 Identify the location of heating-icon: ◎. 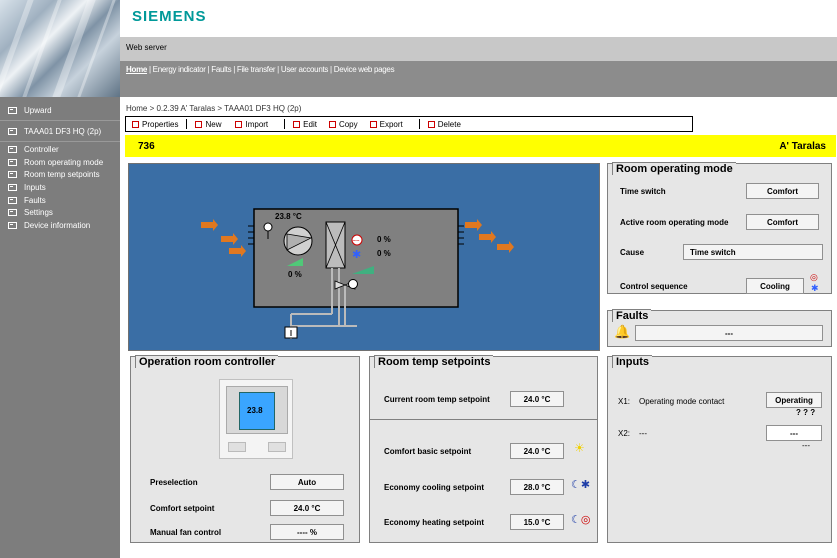
(814, 277).